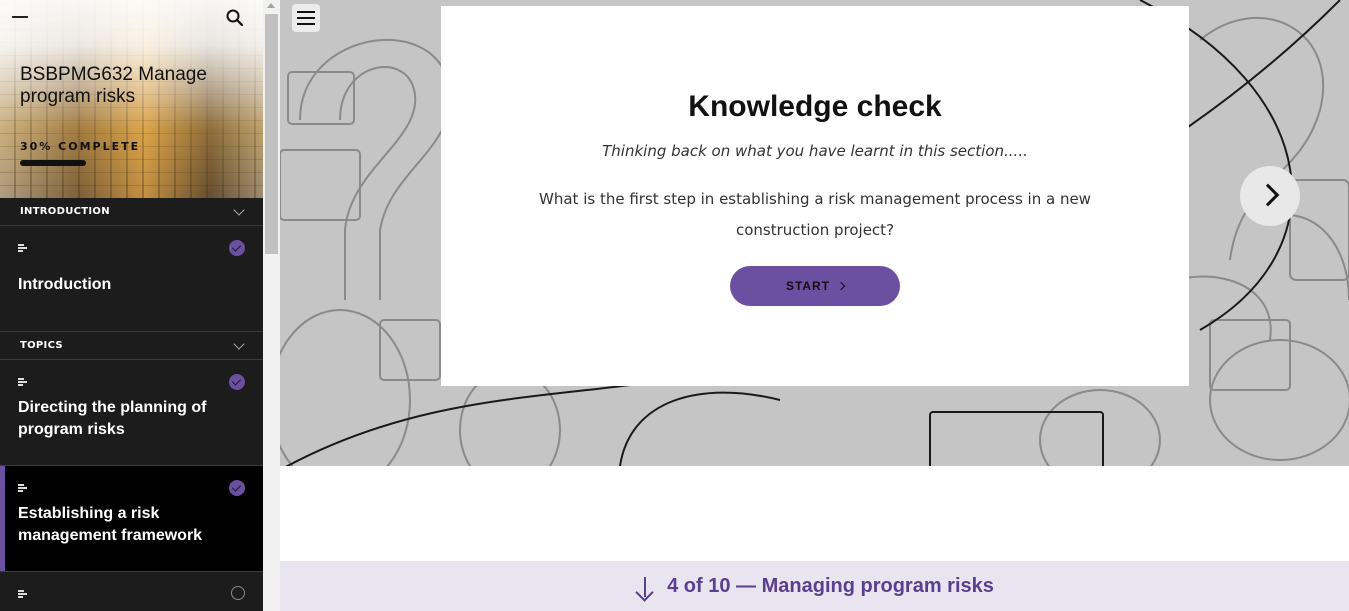 The height and width of the screenshot is (611, 1349). What do you see at coordinates (645, 588) in the screenshot?
I see `arrow-down-icon` at bounding box center [645, 588].